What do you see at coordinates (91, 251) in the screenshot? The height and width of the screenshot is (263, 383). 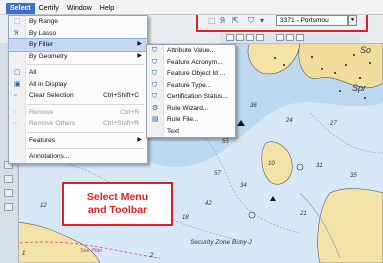 I see `chart-feature-label: See Plan` at bounding box center [91, 251].